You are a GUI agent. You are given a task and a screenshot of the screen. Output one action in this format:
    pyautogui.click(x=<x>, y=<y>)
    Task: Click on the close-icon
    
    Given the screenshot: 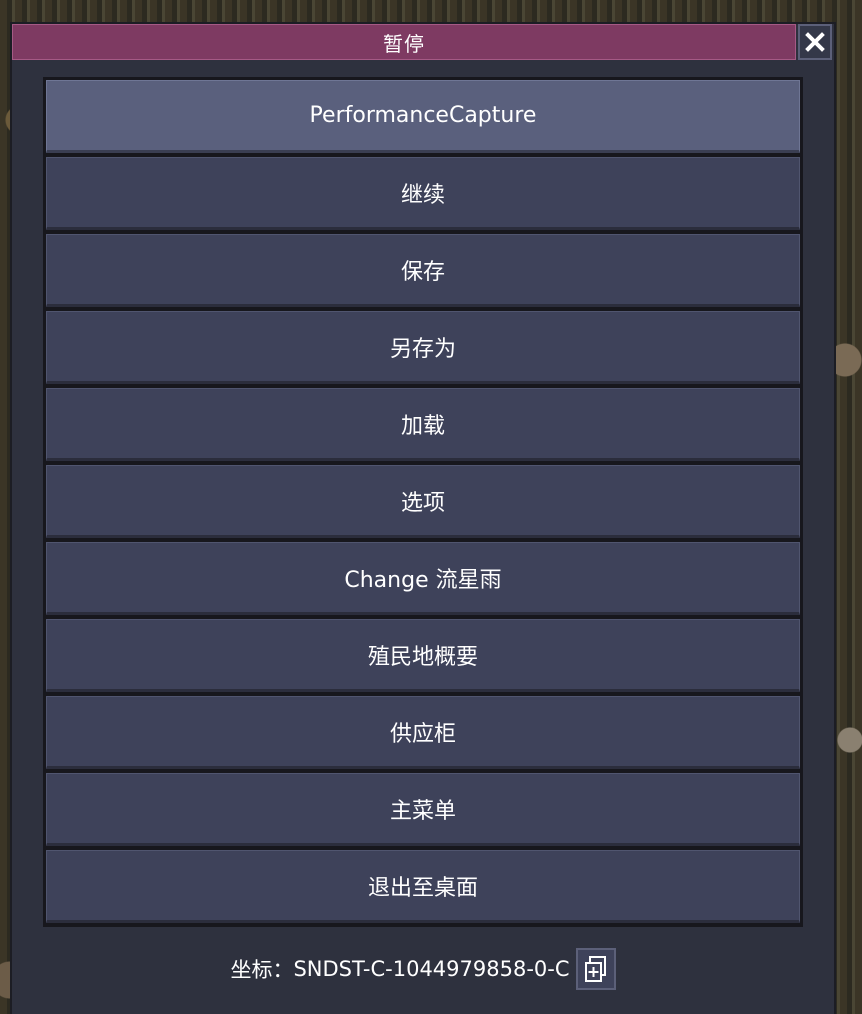 What is the action you would take?
    pyautogui.click(x=815, y=42)
    